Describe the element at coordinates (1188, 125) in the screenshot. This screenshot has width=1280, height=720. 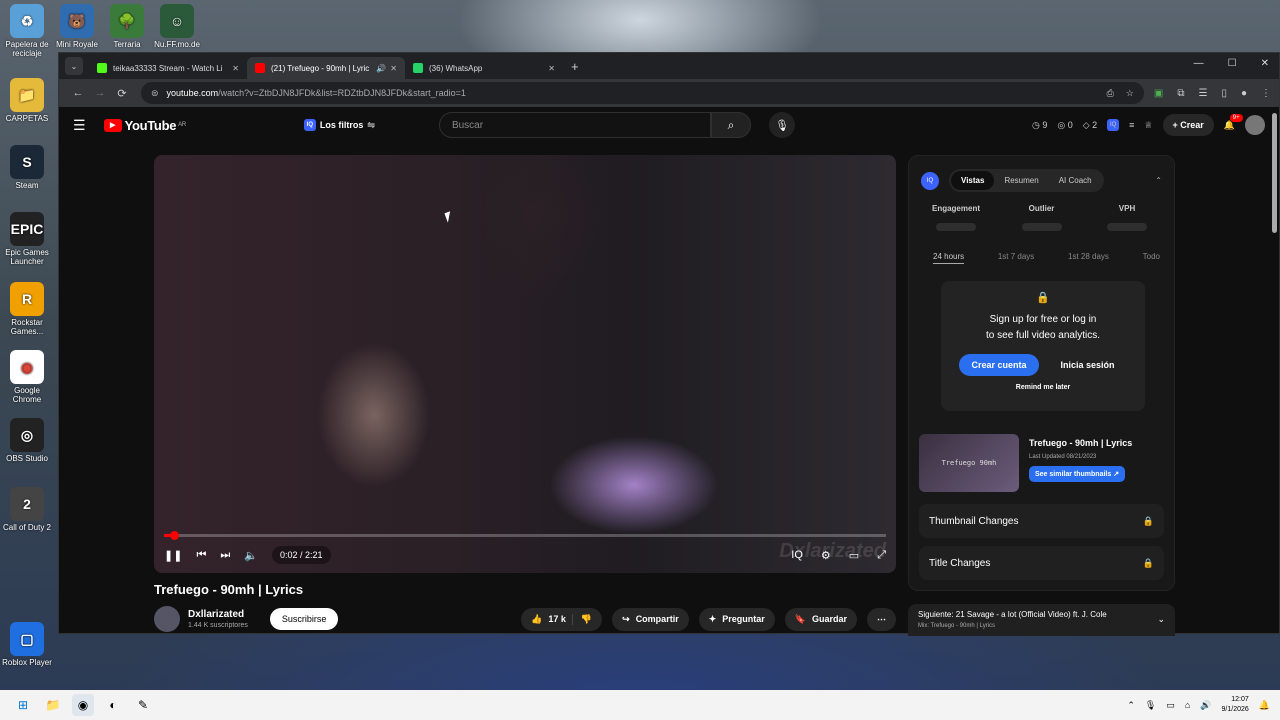
I see `create-button: + Crear` at that location.